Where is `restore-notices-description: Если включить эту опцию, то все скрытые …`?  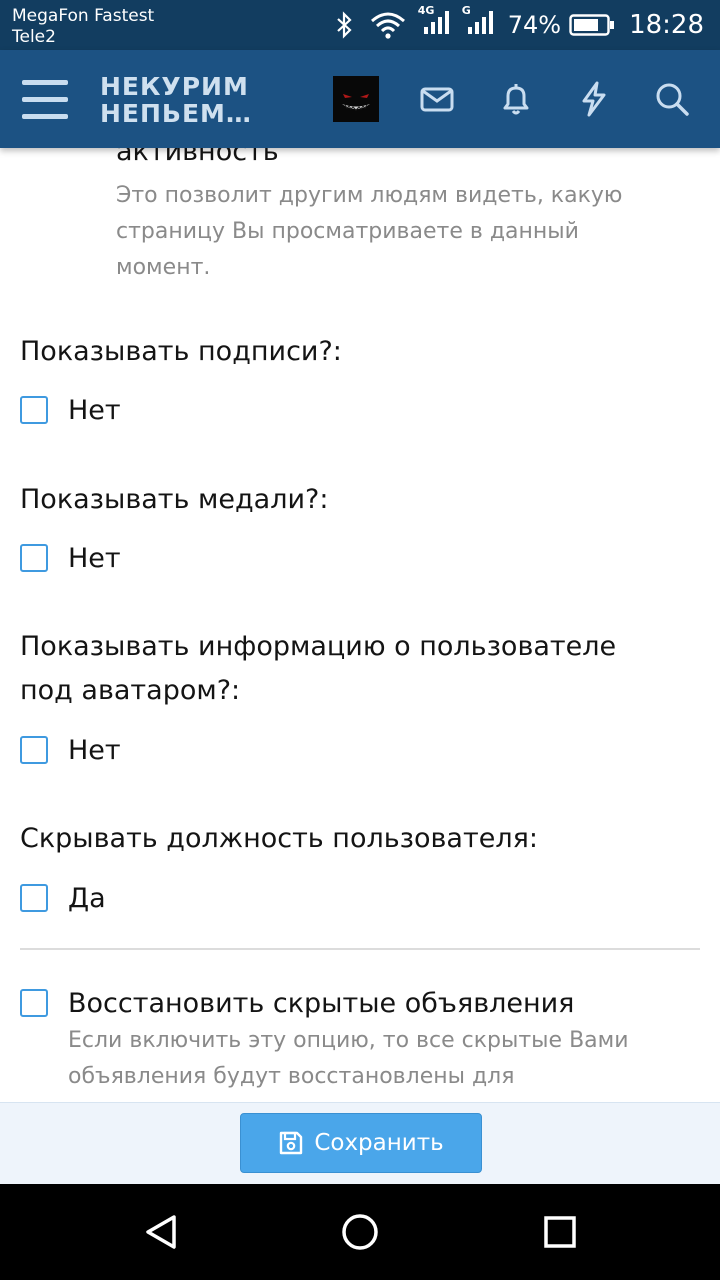
restore-notices-description: Если включить эту опцию, то все скрытые … is located at coordinates (348, 1058).